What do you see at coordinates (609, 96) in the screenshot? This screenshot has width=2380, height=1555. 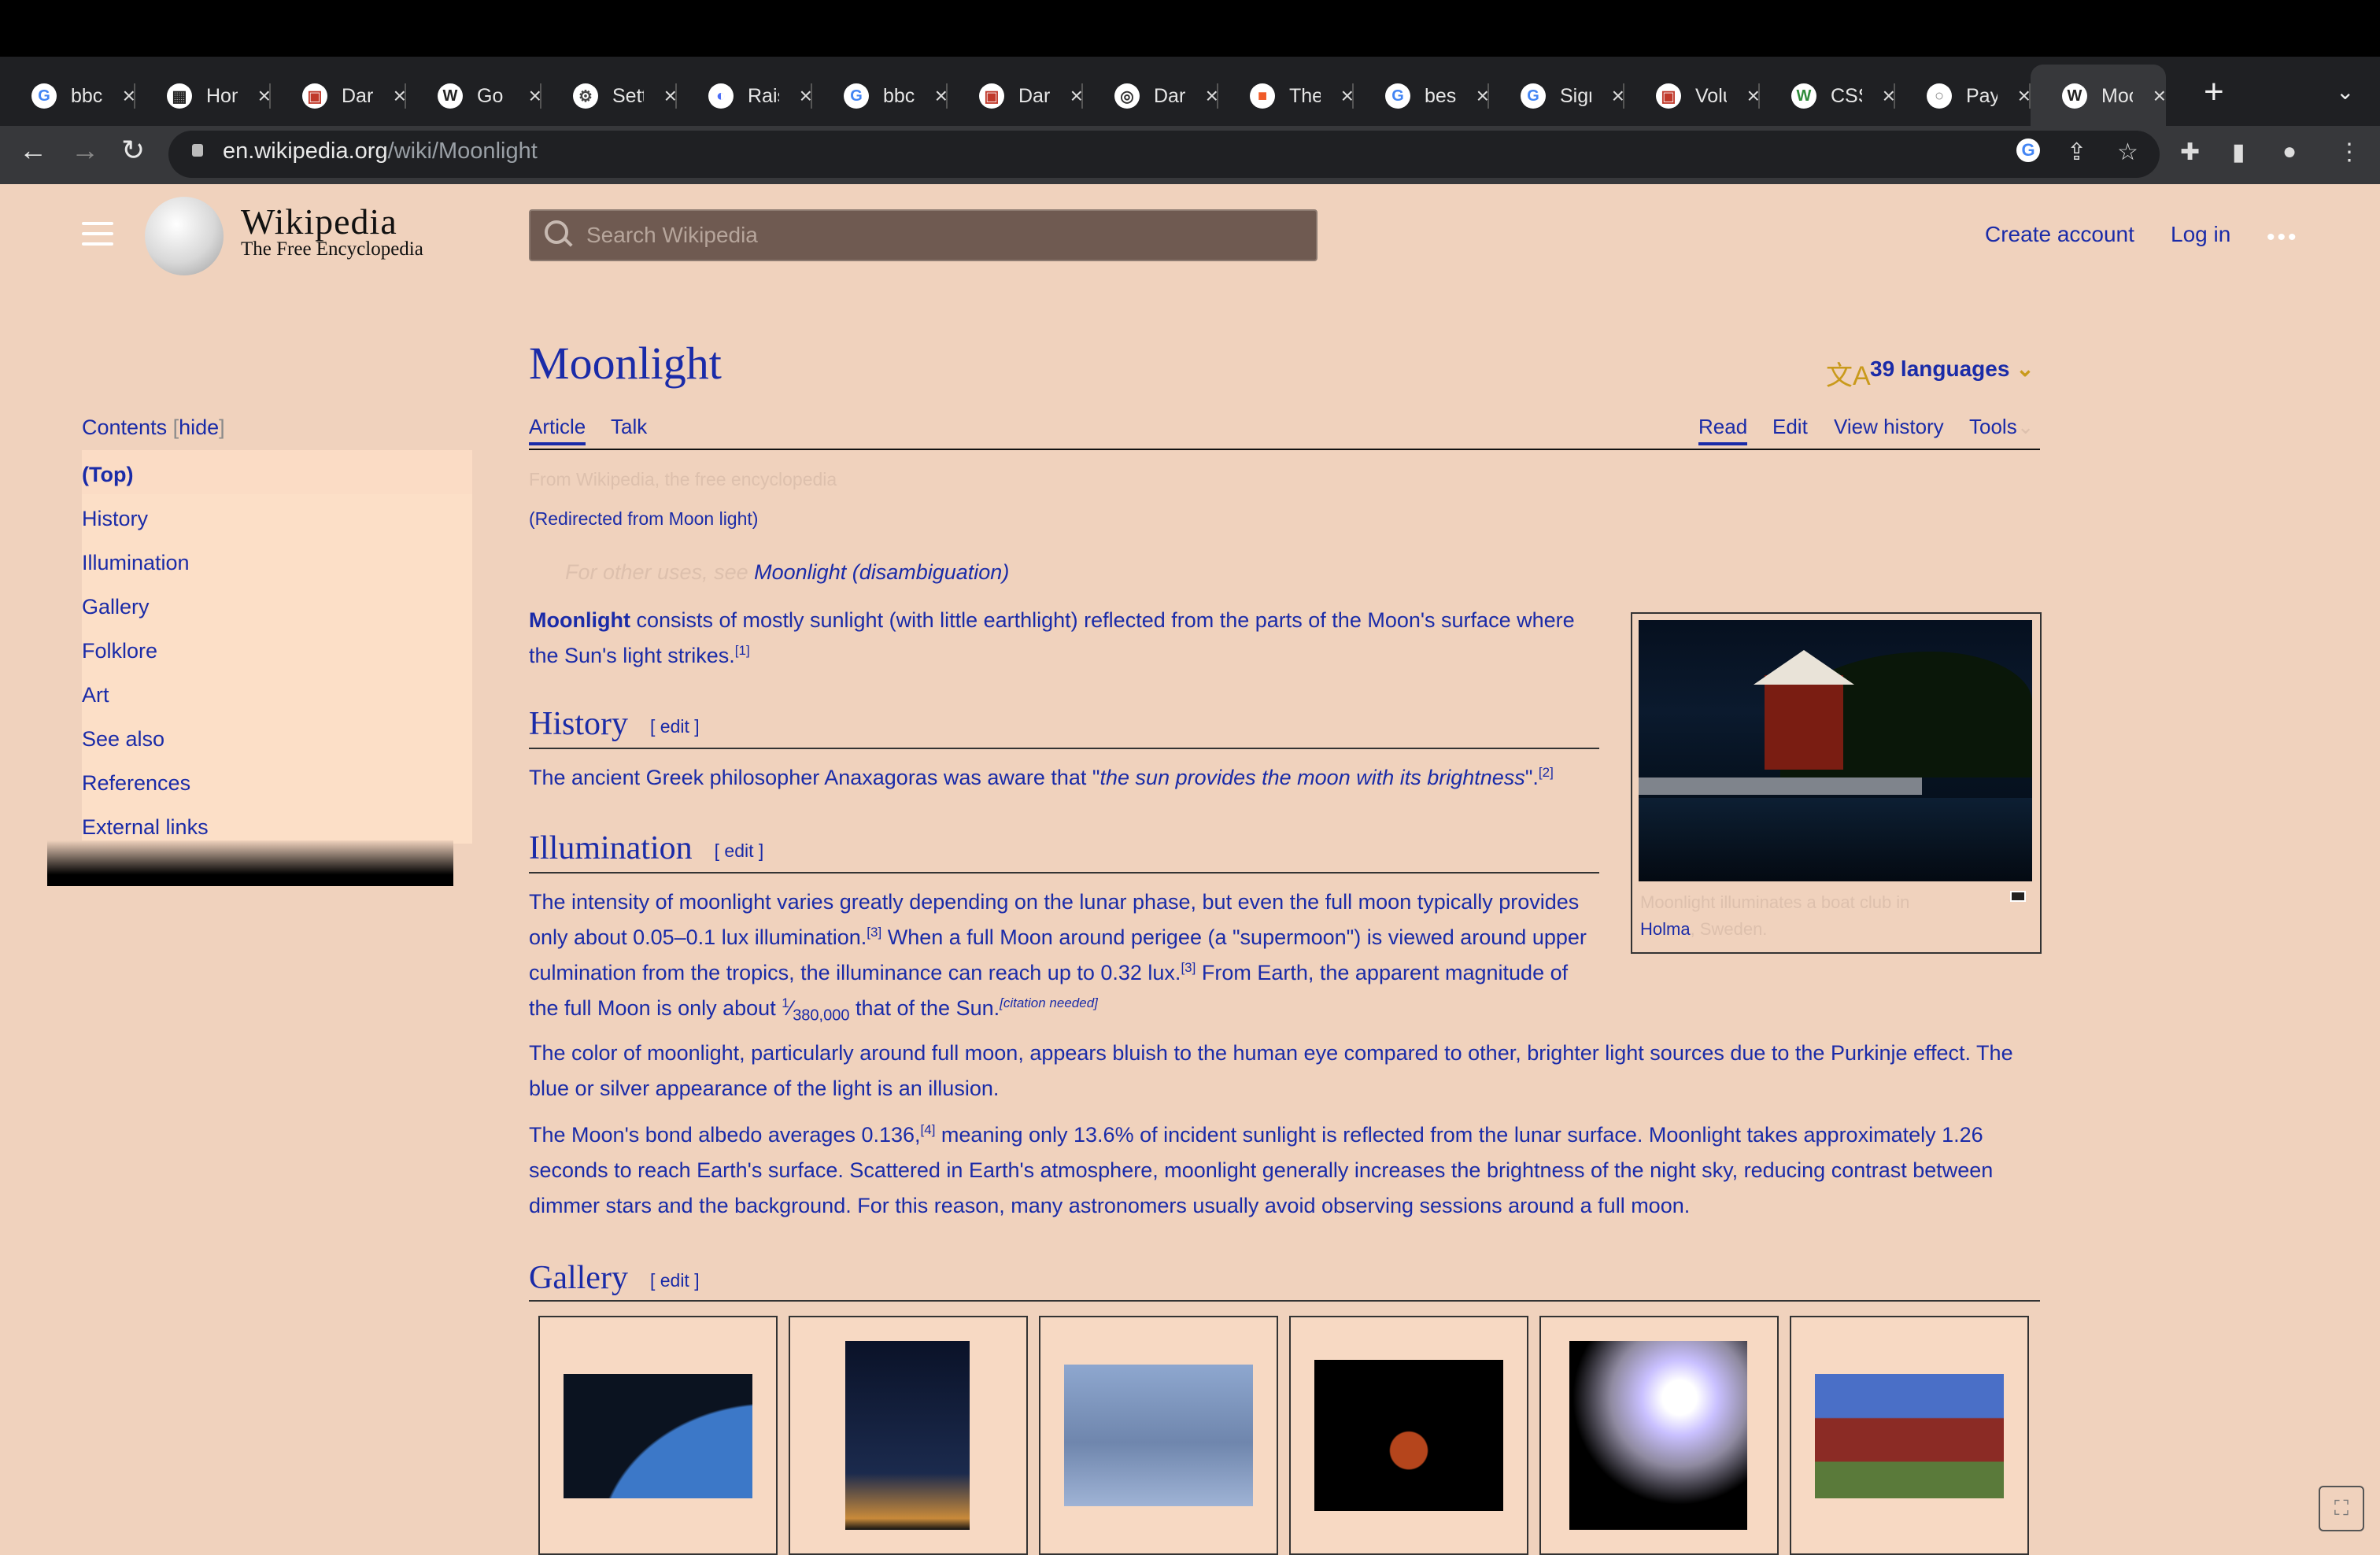 I see `browser-tab: ⚙Sett×` at bounding box center [609, 96].